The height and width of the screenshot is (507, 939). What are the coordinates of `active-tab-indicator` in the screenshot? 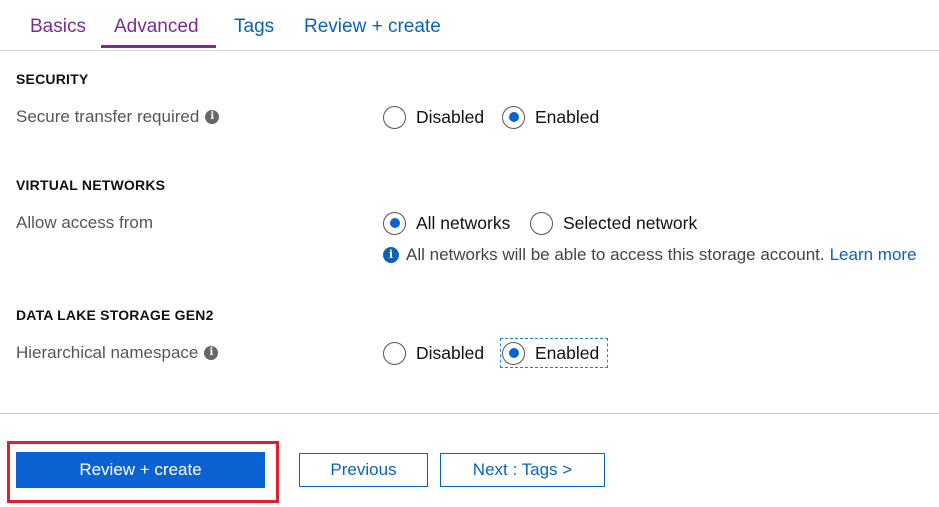 It's located at (158, 46).